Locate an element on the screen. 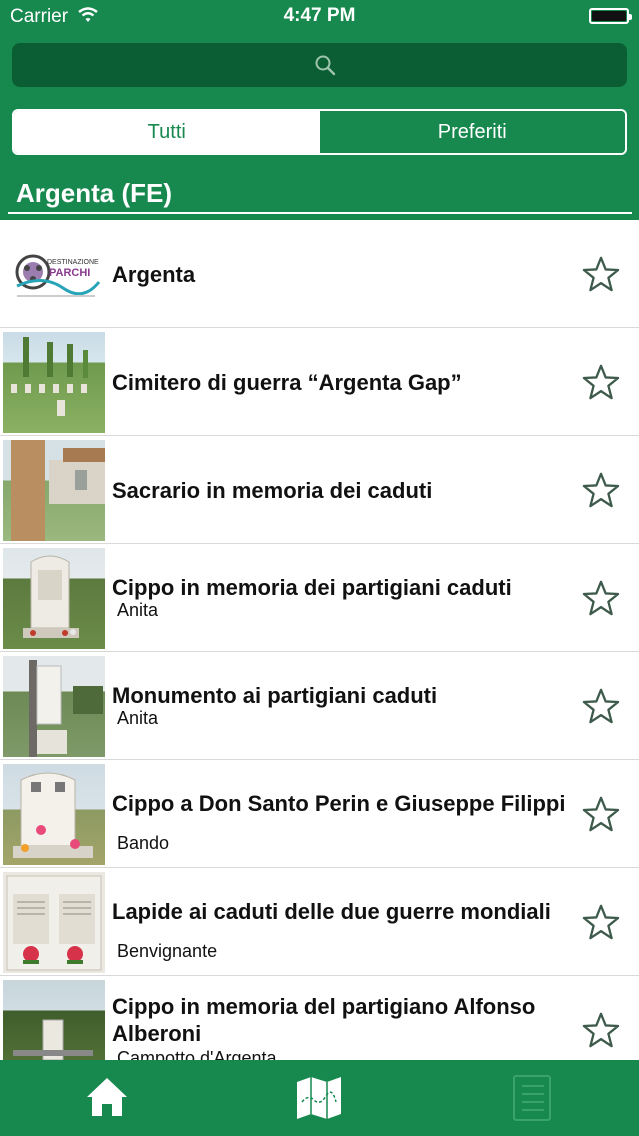 The image size is (639, 1136). item-title: Cippo in memoria dei partigiani caduti is located at coordinates (312, 587).